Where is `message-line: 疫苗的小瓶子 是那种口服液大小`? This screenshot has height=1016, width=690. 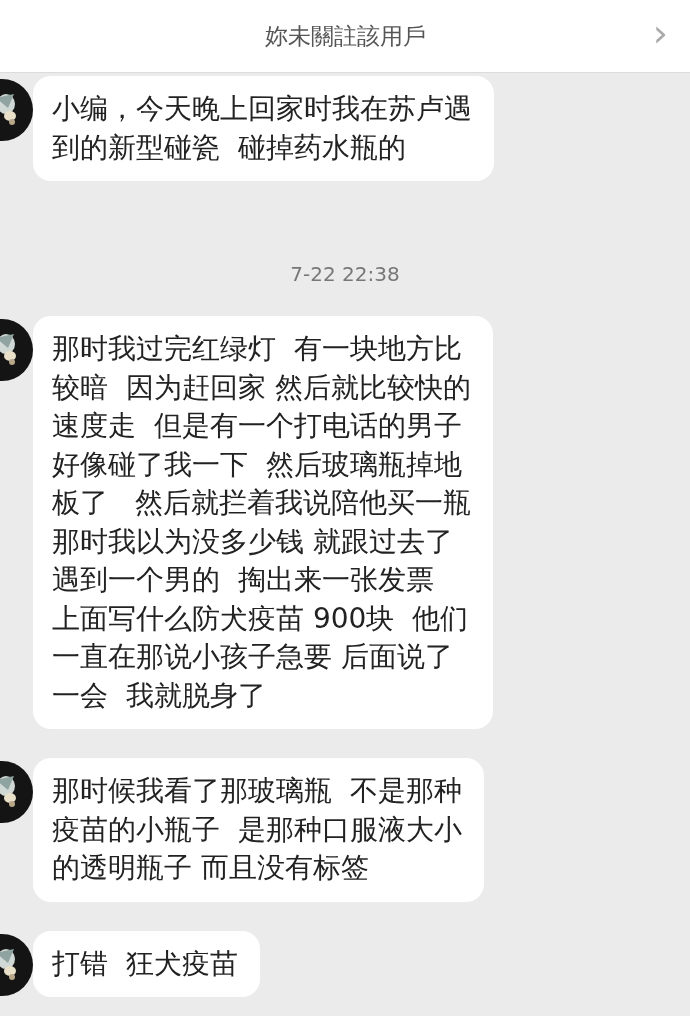 message-line: 疫苗的小瓶子 是那种口服液大小 is located at coordinates (257, 829).